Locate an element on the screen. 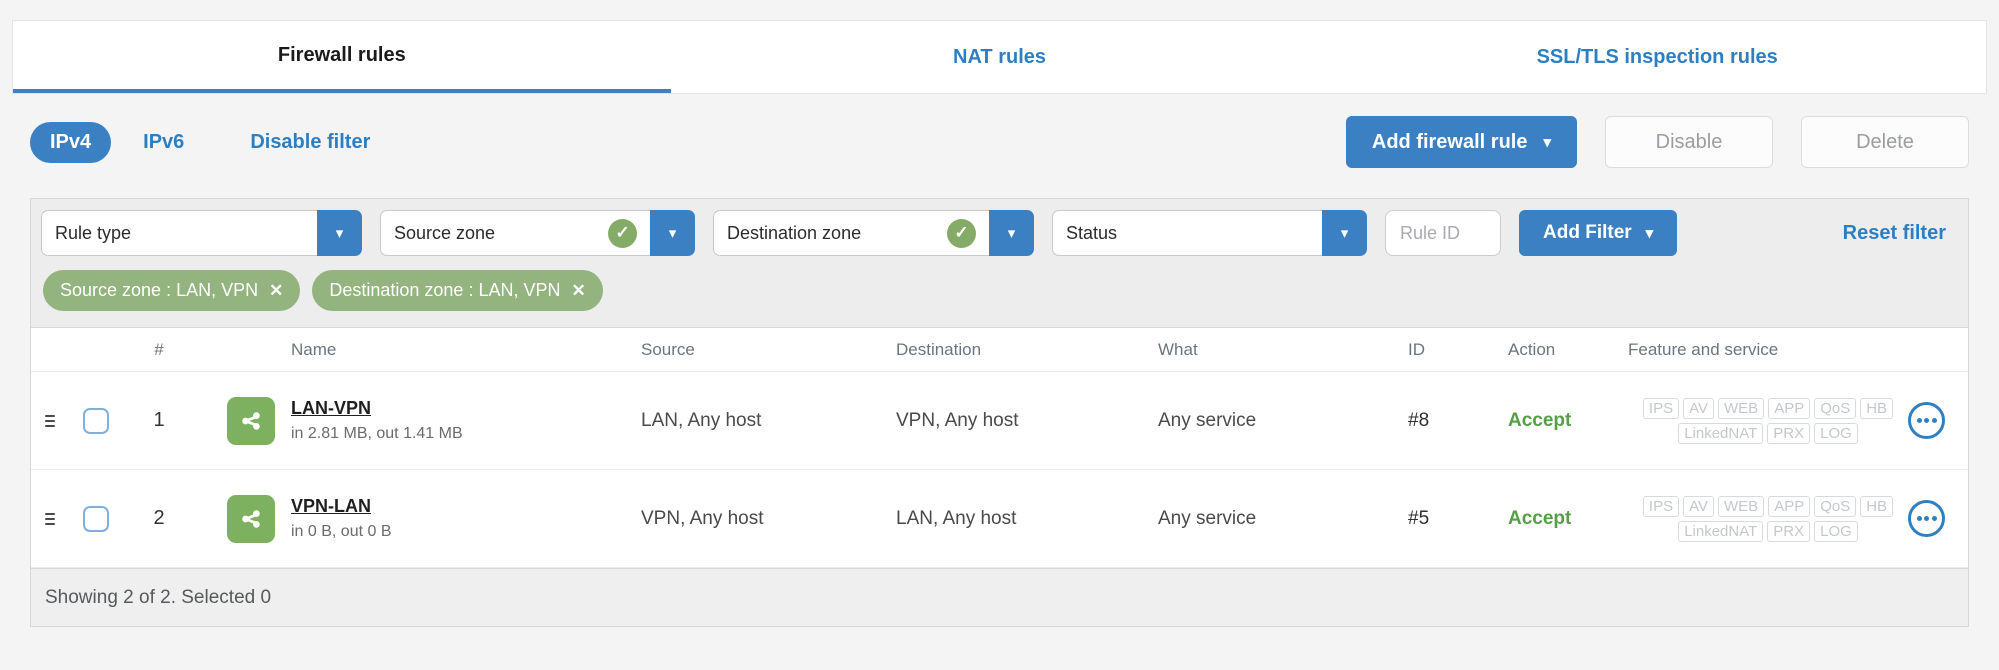 Image resolution: width=1999 pixels, height=670 pixels. rule-name-link: LAN-VPN is located at coordinates (466, 408).